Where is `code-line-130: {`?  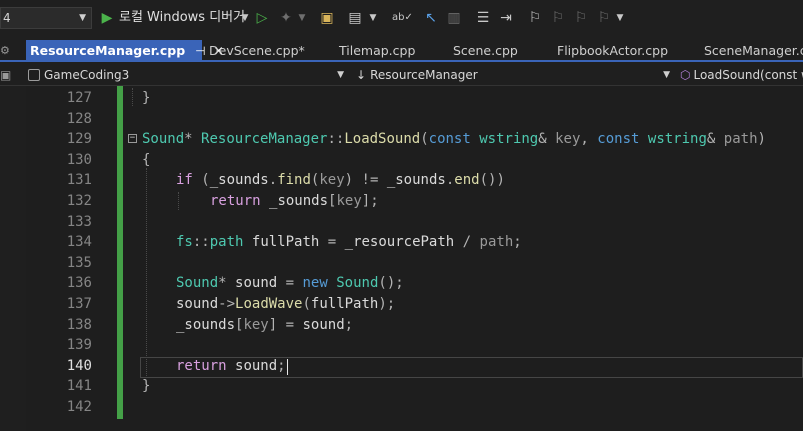 code-line-130: { is located at coordinates (146, 160).